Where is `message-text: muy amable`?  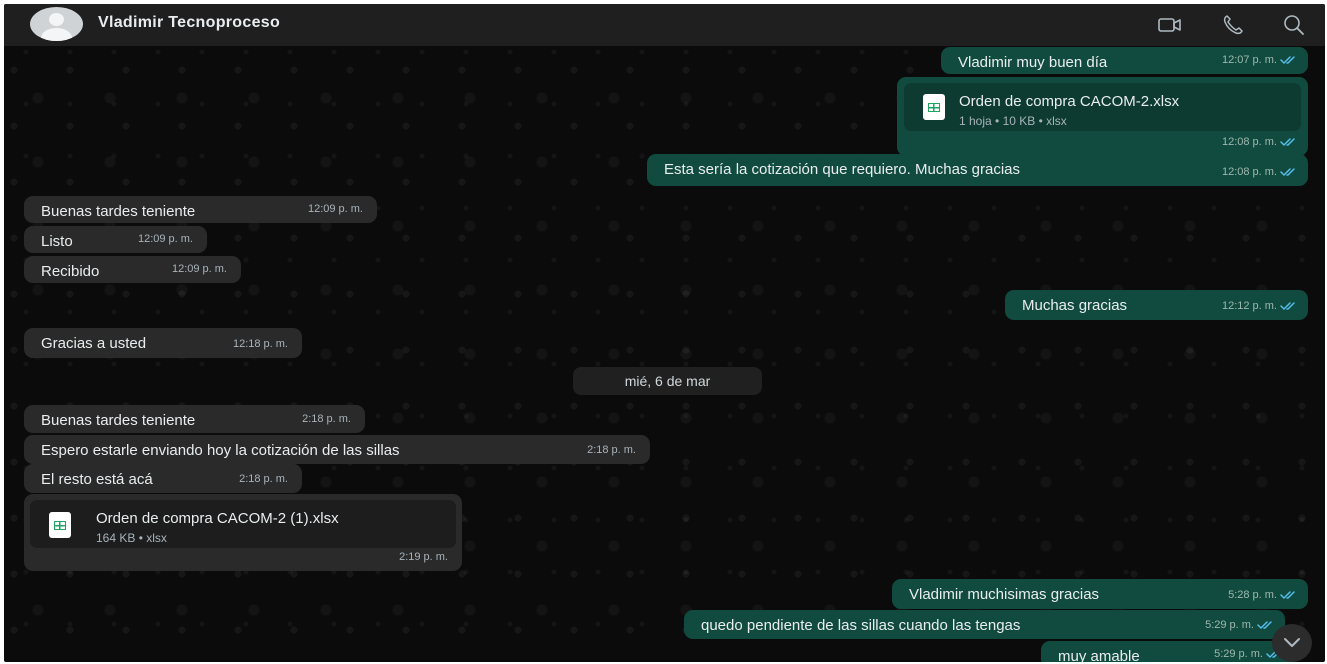 message-text: muy amable is located at coordinates (1099, 655).